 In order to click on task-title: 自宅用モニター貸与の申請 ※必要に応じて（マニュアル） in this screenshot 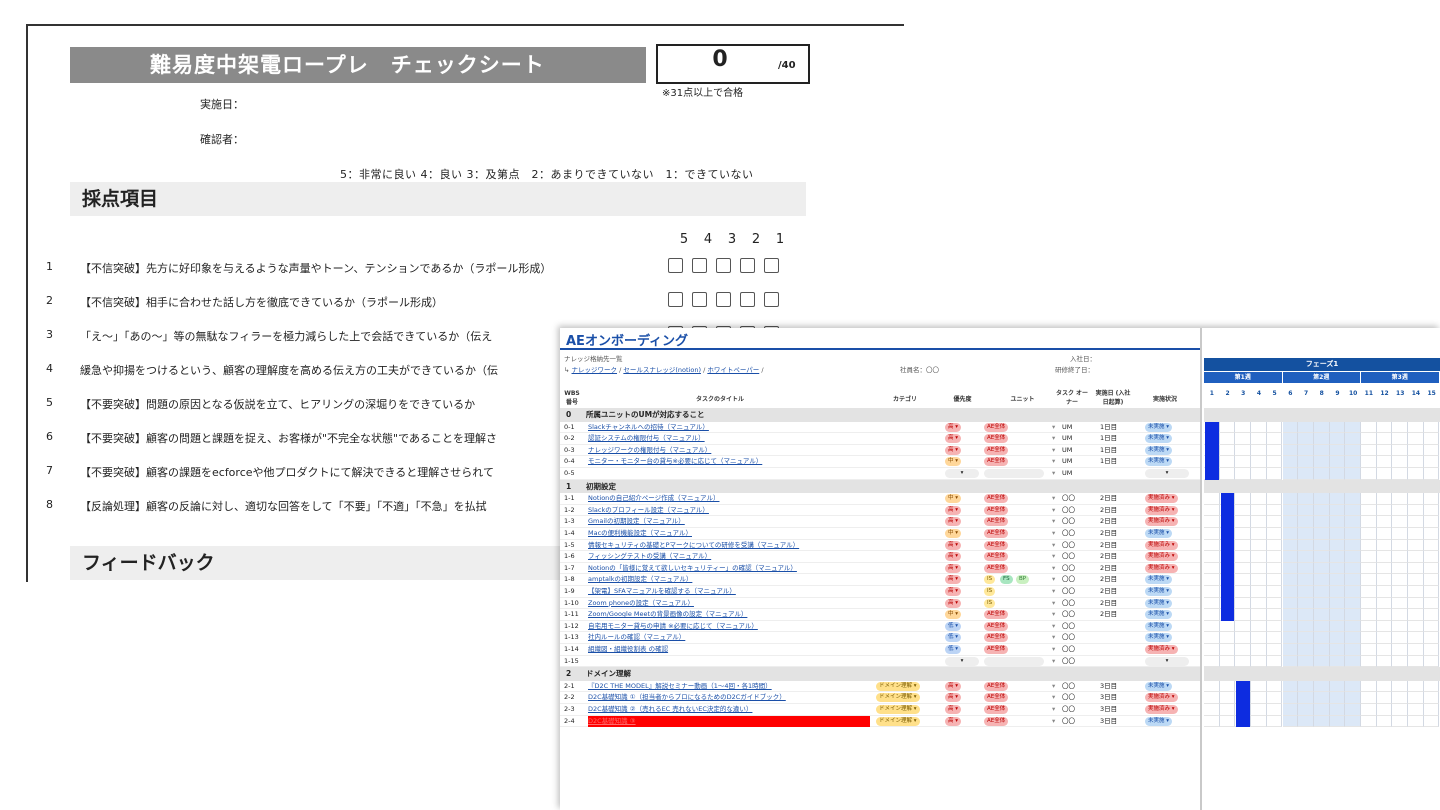, I will do `click(673, 627)`.